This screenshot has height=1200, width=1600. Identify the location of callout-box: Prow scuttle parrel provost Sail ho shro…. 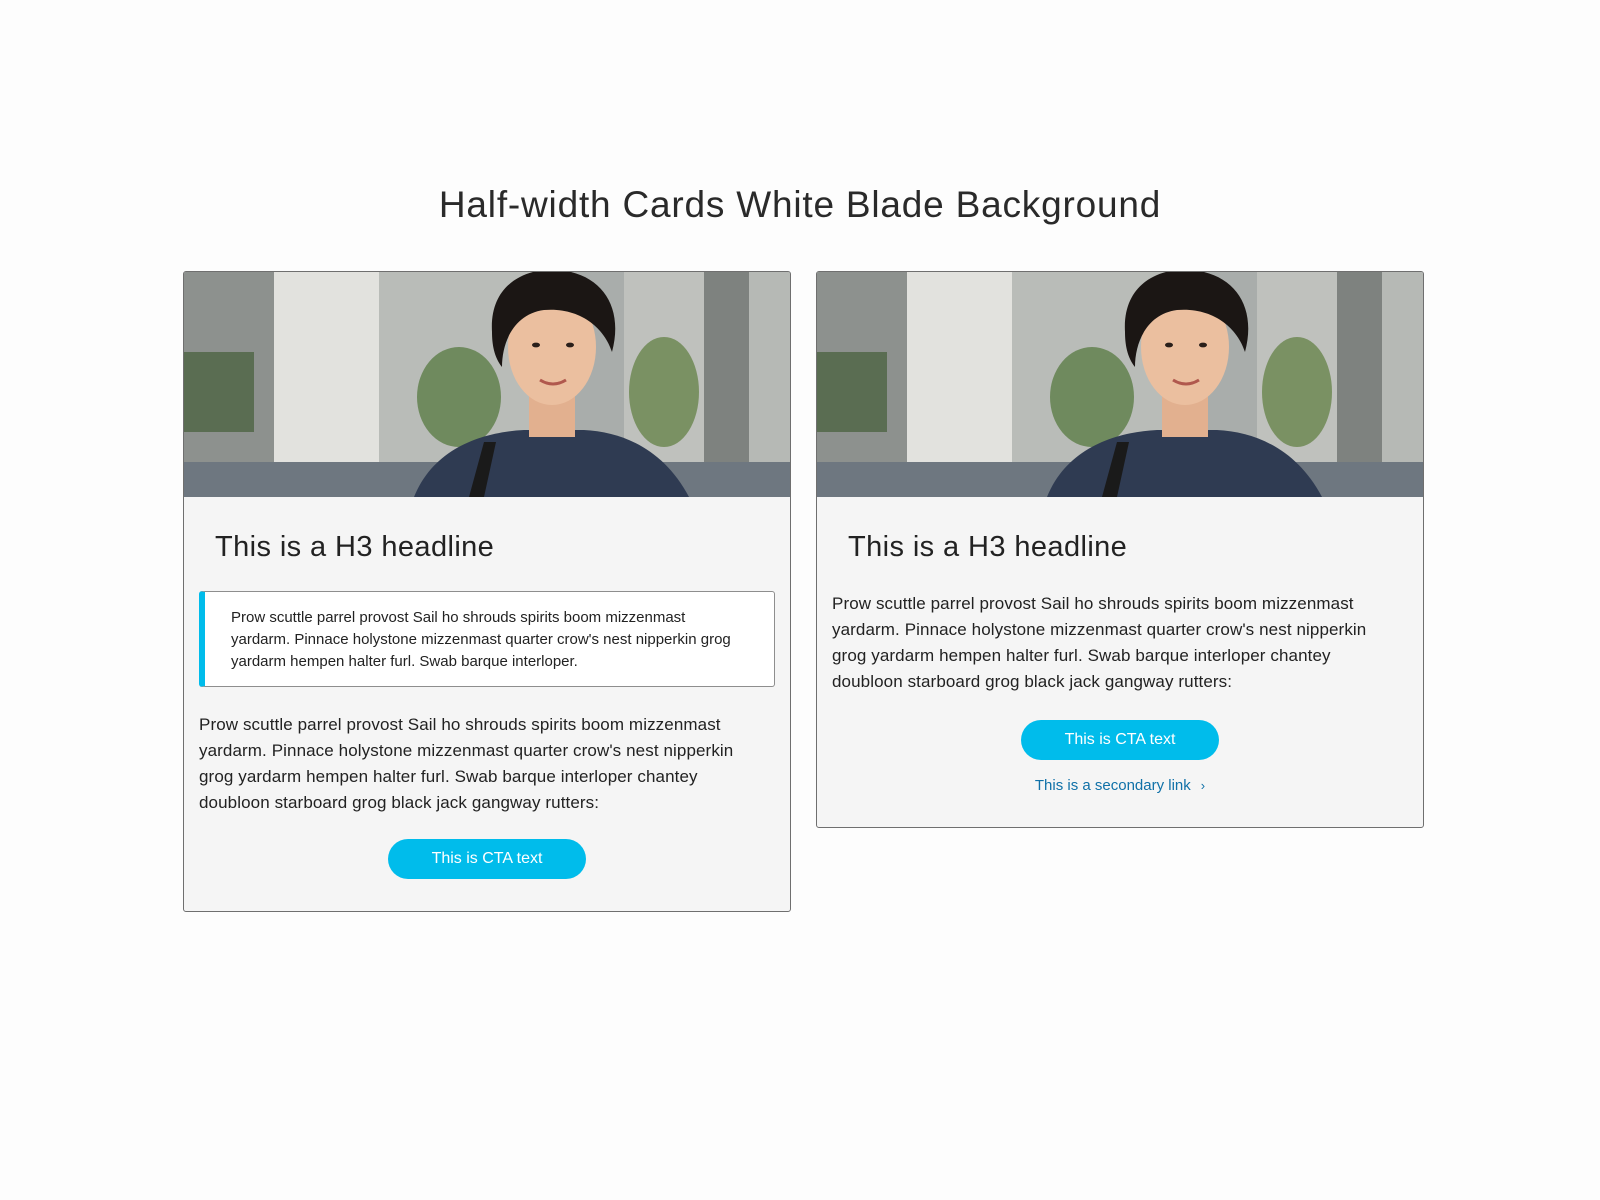
(487, 639).